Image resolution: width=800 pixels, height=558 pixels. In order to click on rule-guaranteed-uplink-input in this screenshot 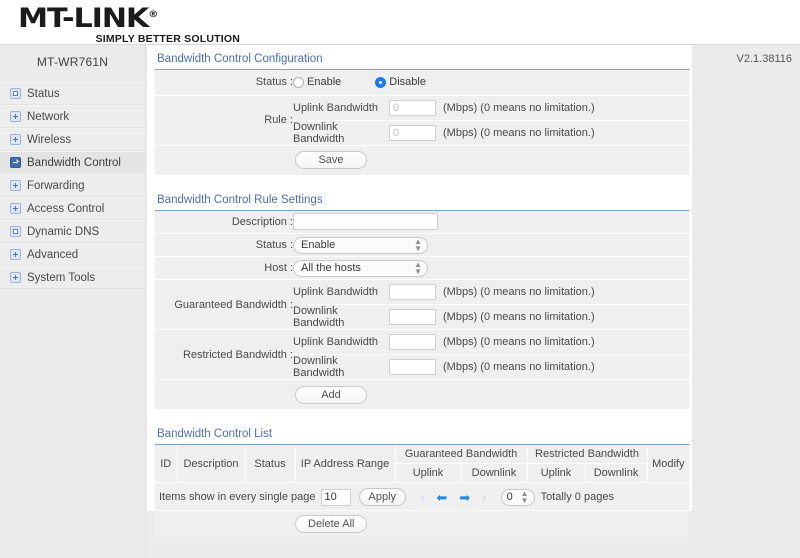, I will do `click(412, 292)`.